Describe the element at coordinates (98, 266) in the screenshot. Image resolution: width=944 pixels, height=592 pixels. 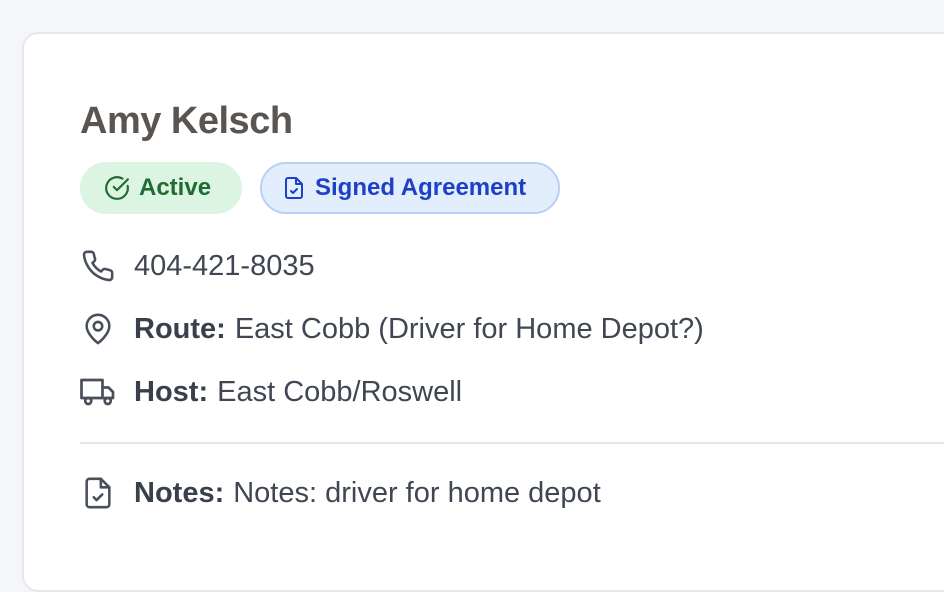
I see `phone-icon` at that location.